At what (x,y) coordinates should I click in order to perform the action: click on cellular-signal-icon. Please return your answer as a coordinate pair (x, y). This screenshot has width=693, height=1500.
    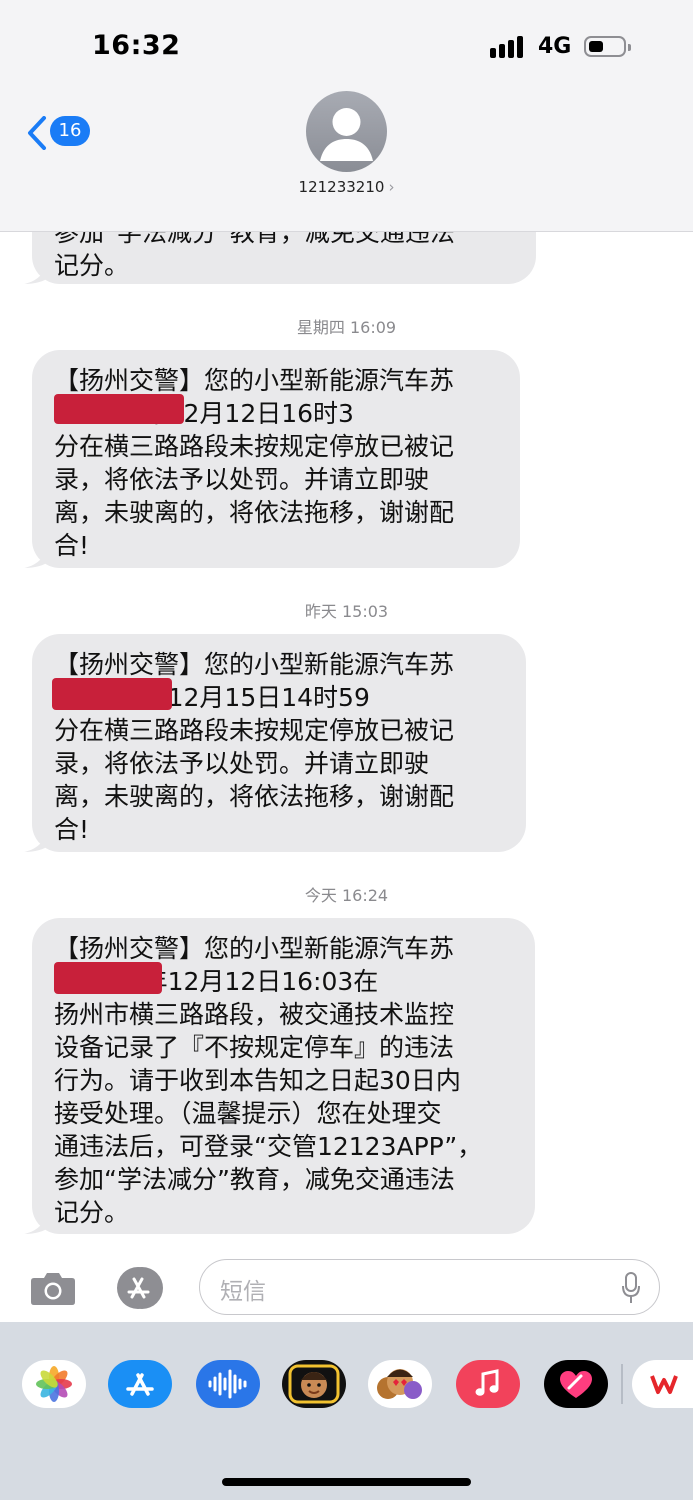
    Looking at the image, I should click on (510, 46).